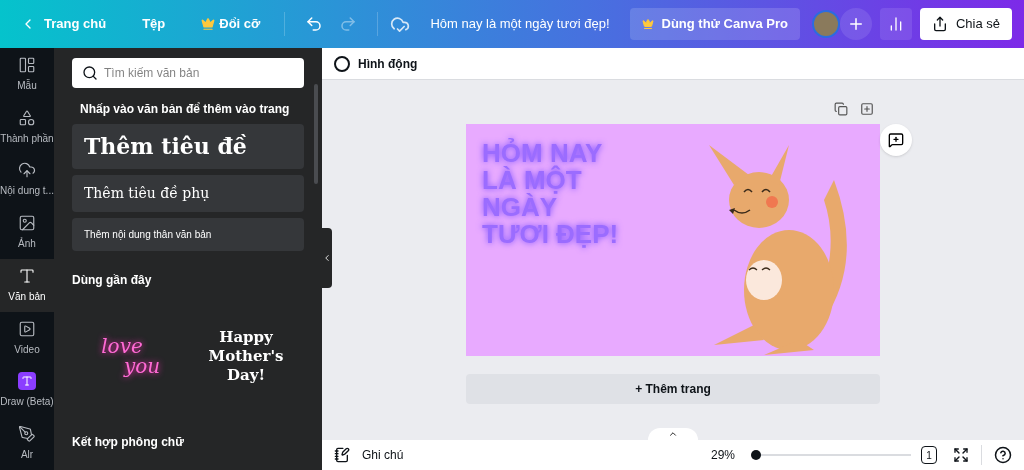  I want to click on panel-hint: Nhấp vào văn bản để thêm vào trang, so click(185, 109).